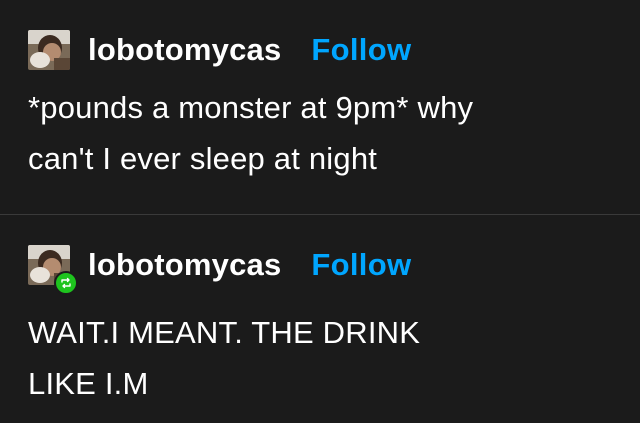  Describe the element at coordinates (251, 107) in the screenshot. I see `post-text-line: *pounds a monster at 9pm* why` at that location.